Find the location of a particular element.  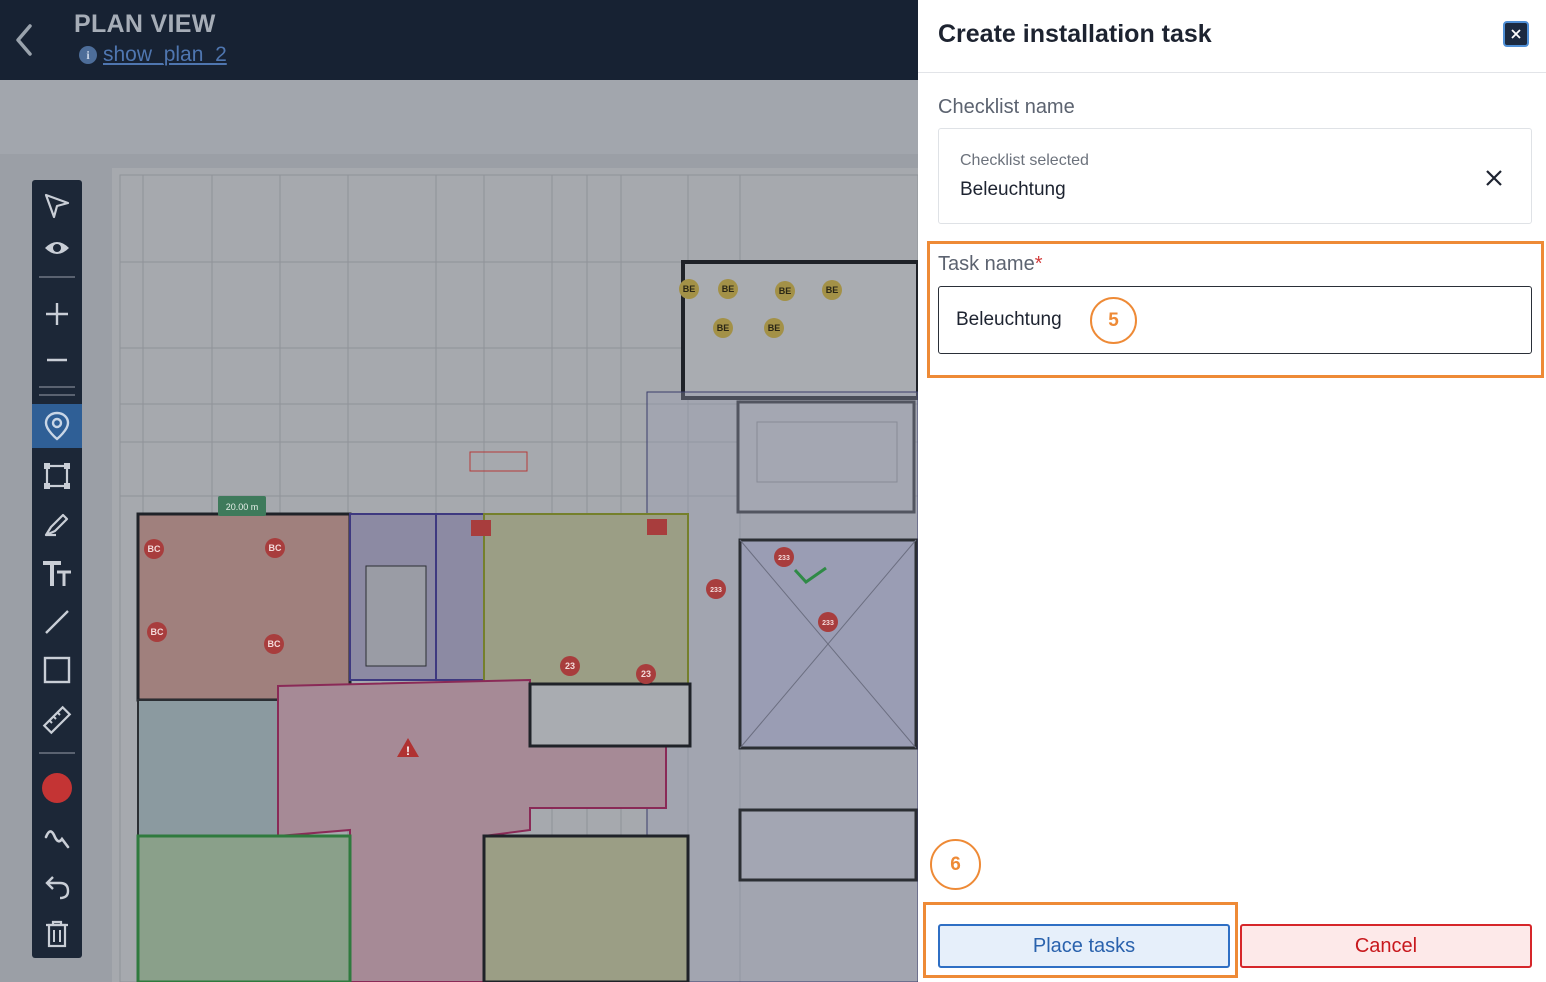

pen-tool is located at coordinates (57, 524).